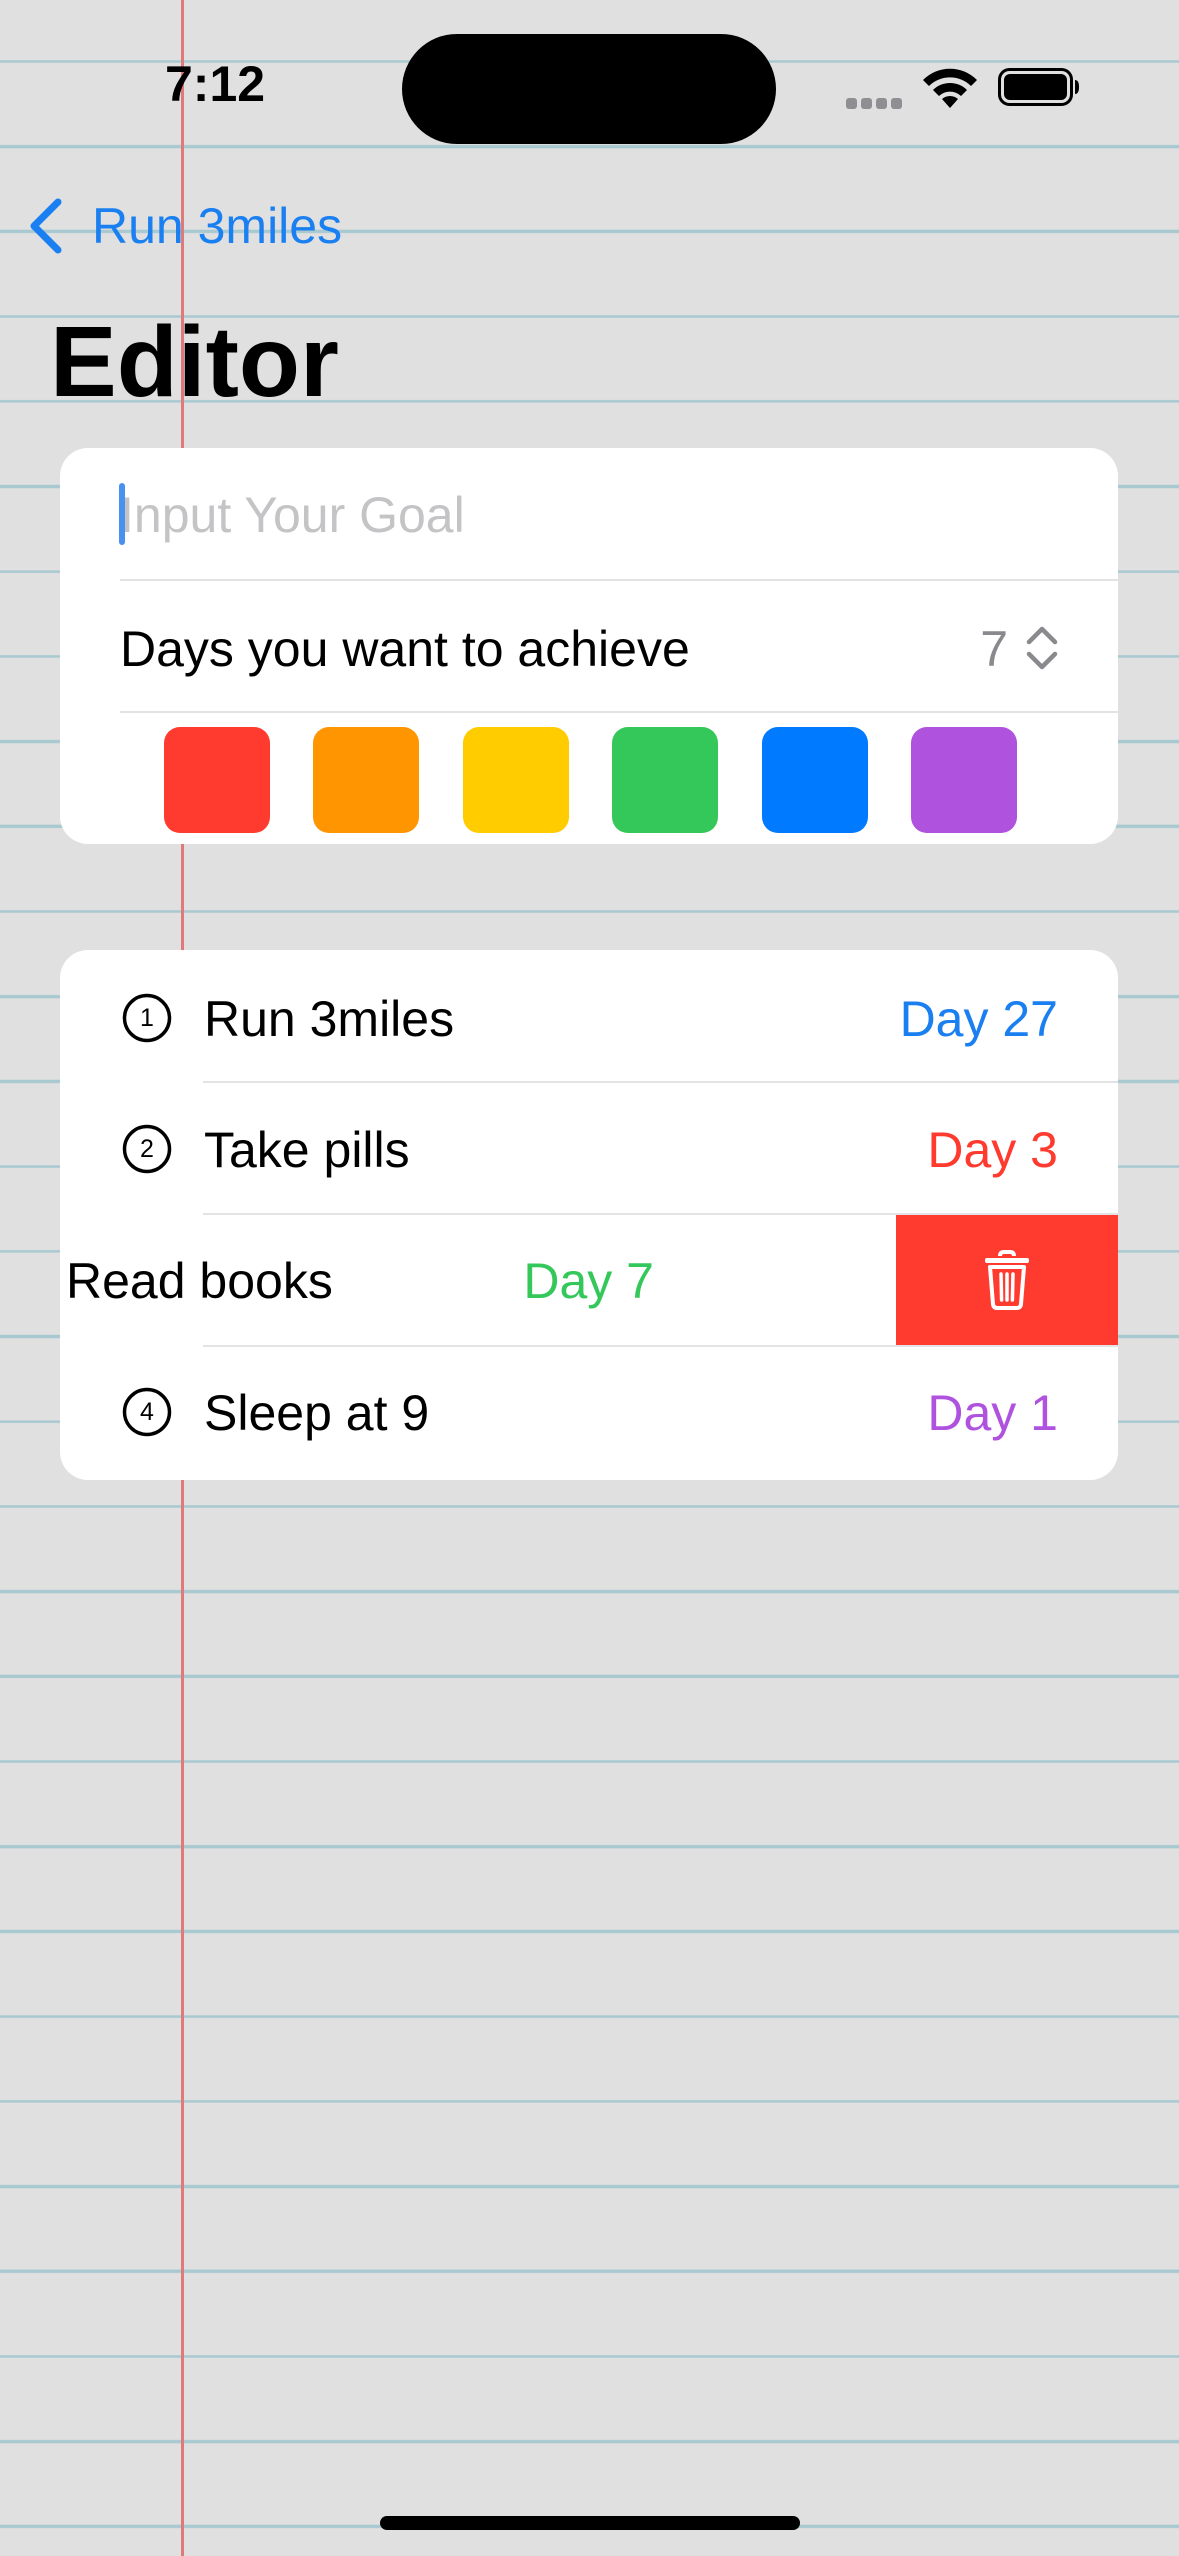 This screenshot has width=1179, height=2556. I want to click on chevron-up-down-icon, so click(1042, 648).